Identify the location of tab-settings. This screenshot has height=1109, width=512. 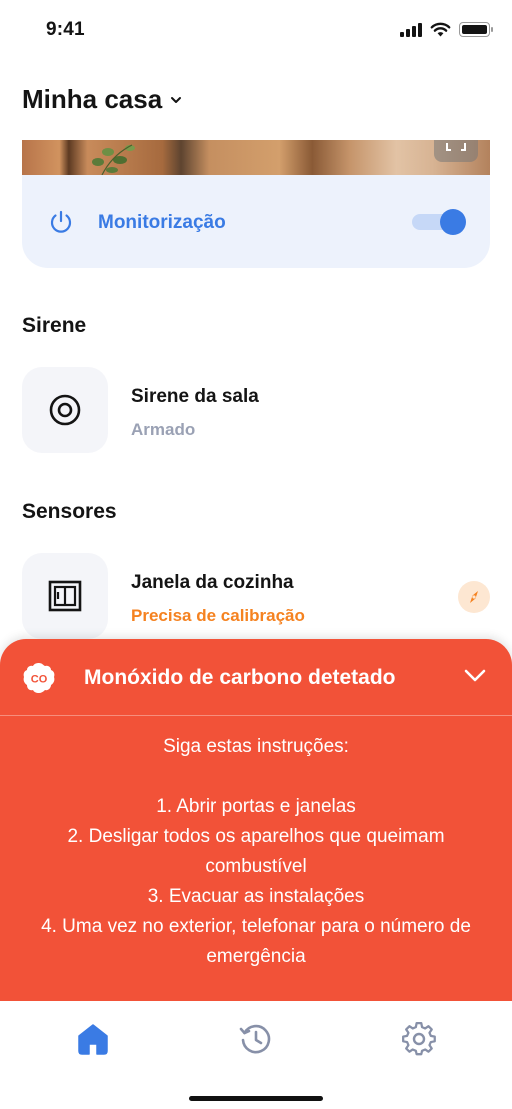
(419, 1039).